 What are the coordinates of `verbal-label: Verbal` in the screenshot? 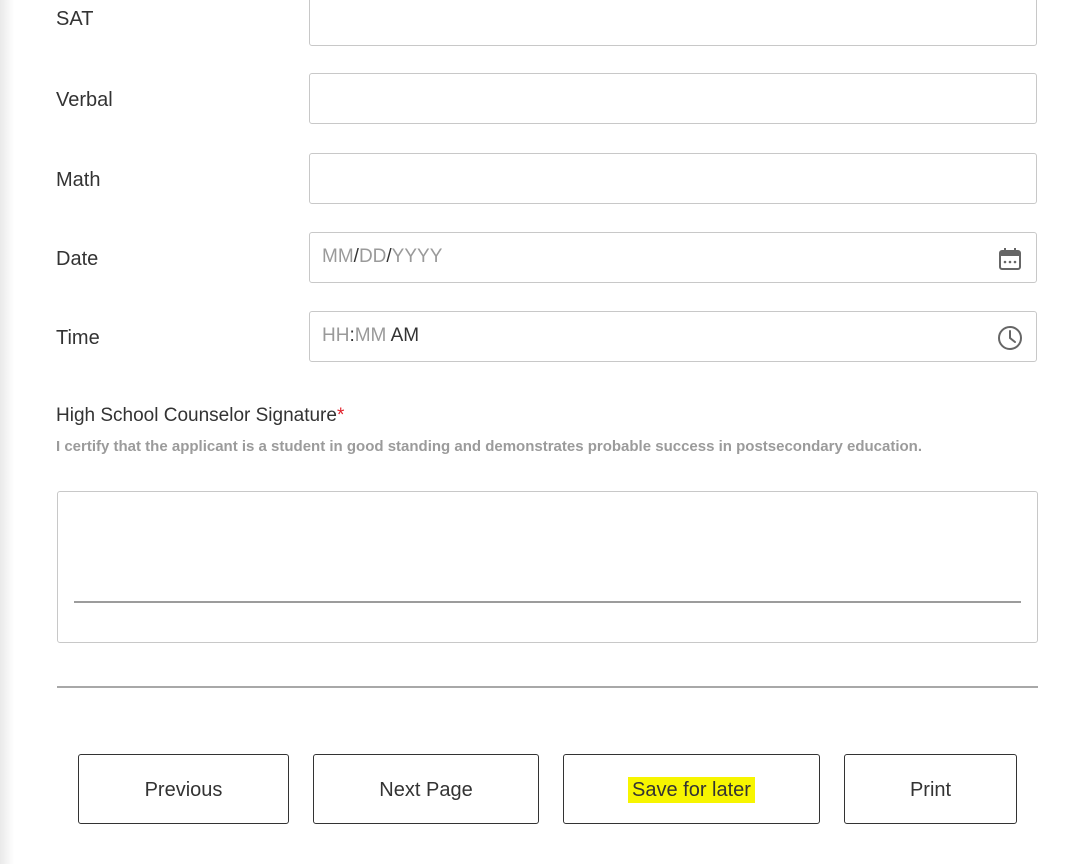 It's located at (84, 100).